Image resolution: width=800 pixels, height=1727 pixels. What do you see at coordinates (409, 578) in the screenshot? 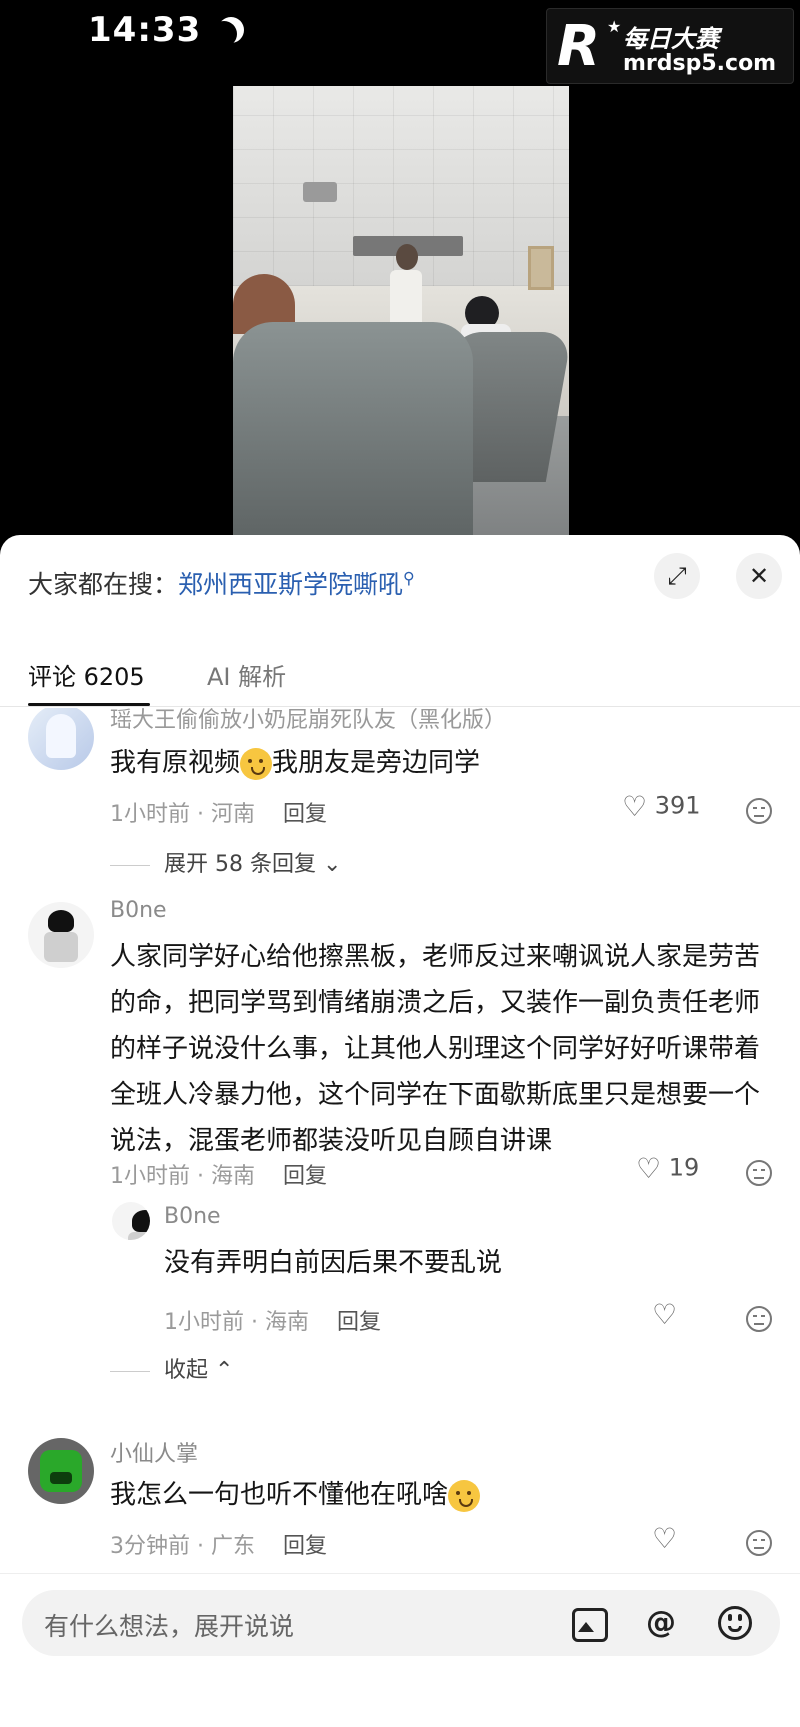
I see `search-icon: ⚲` at bounding box center [409, 578].